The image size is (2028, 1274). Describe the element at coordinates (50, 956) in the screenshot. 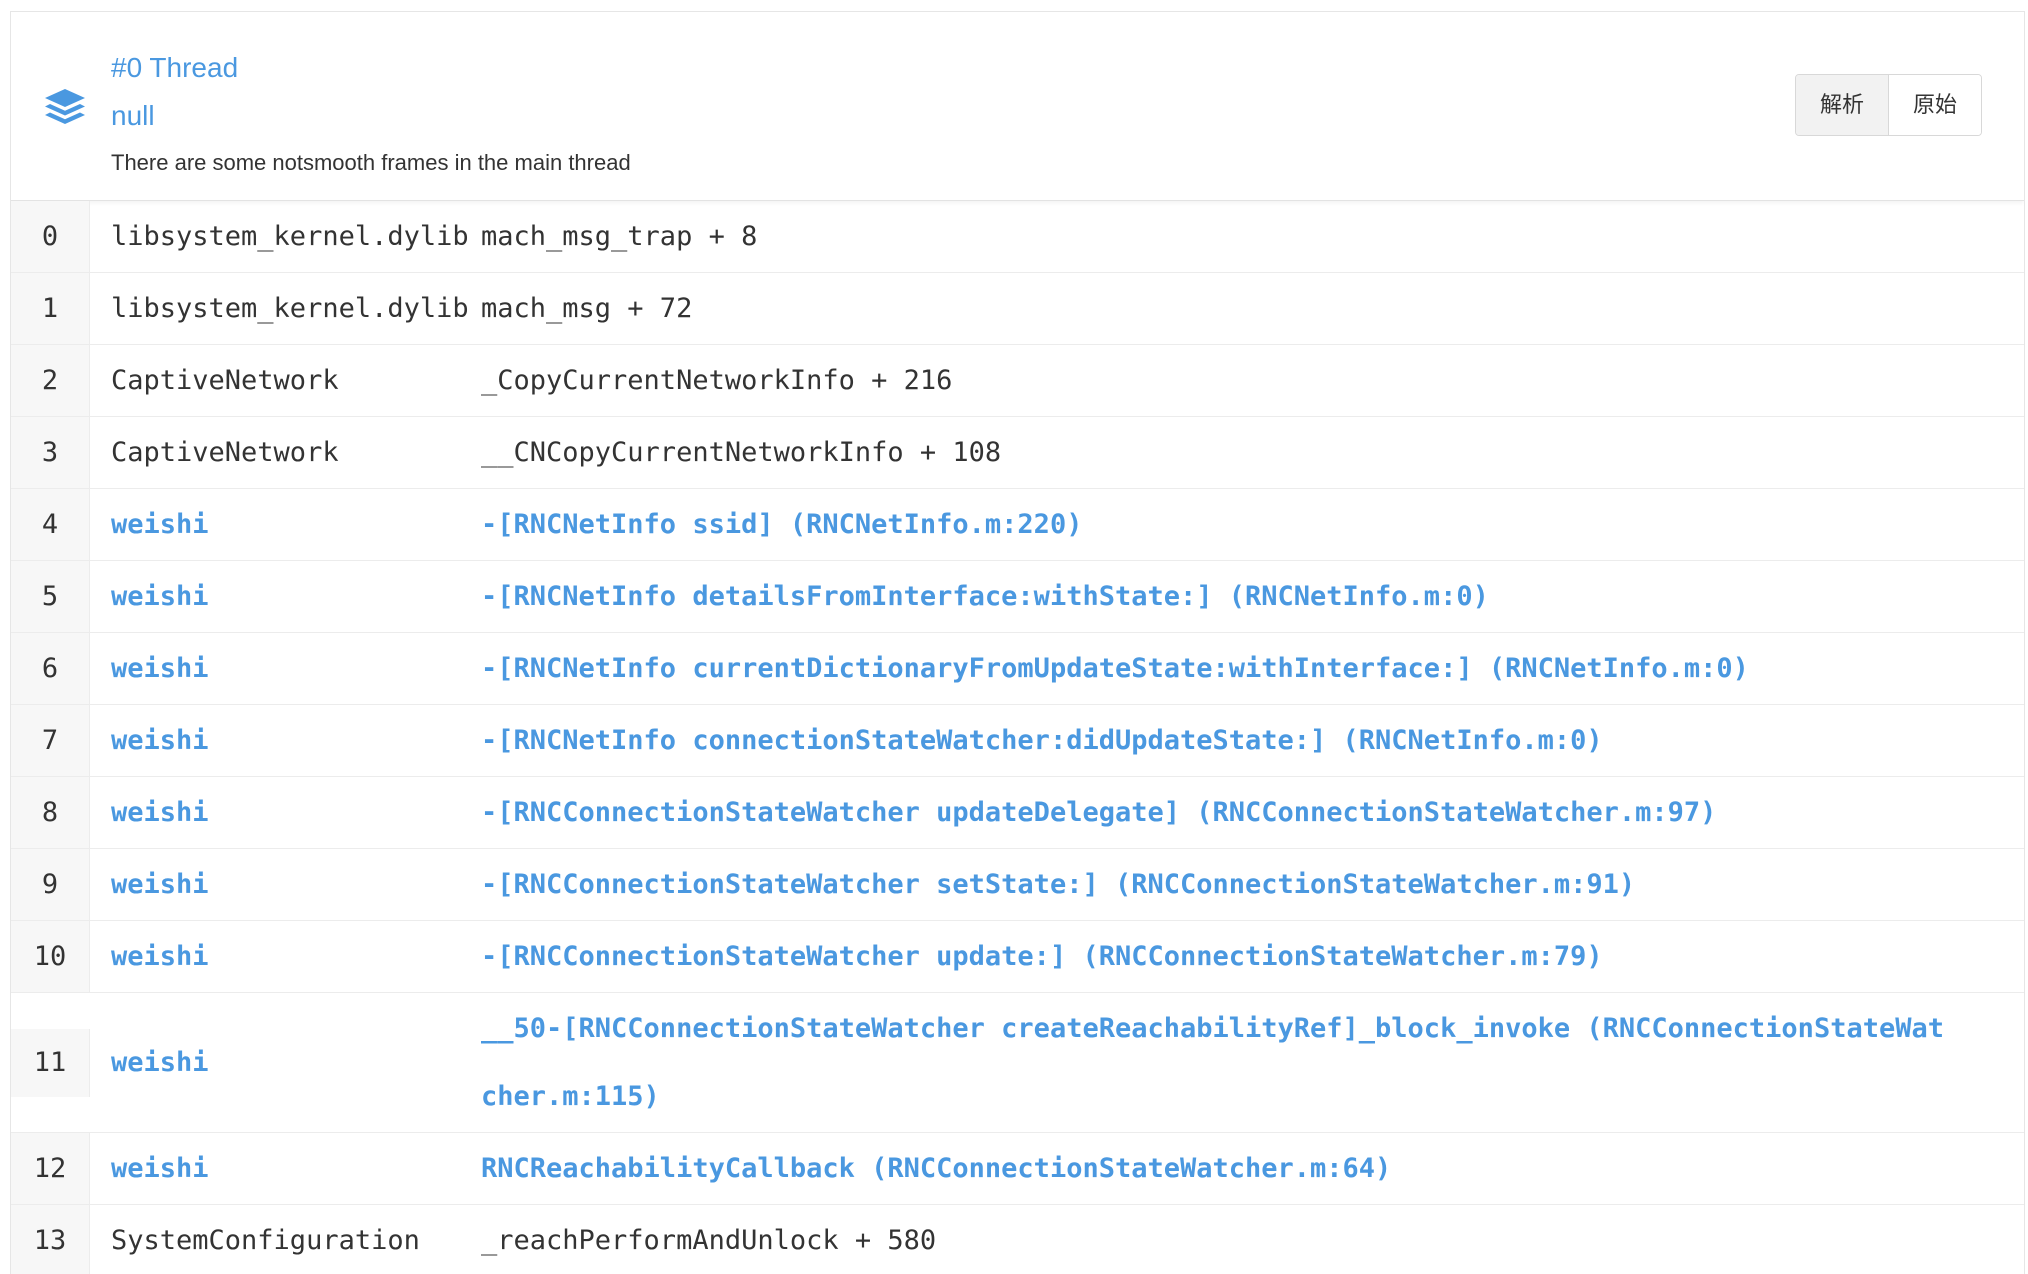

I see `frame-index: 10` at that location.